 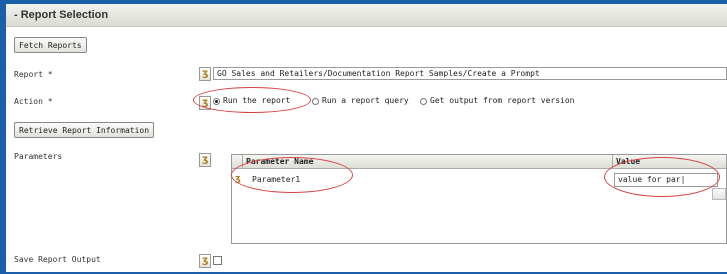 I want to click on run-report-label: Run the report, so click(x=256, y=100).